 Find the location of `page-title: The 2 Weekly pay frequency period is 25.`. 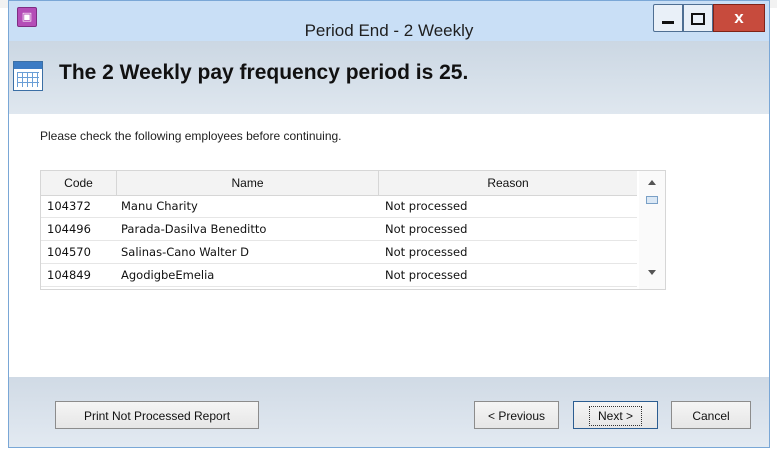

page-title: The 2 Weekly pay frequency period is 25. is located at coordinates (264, 72).